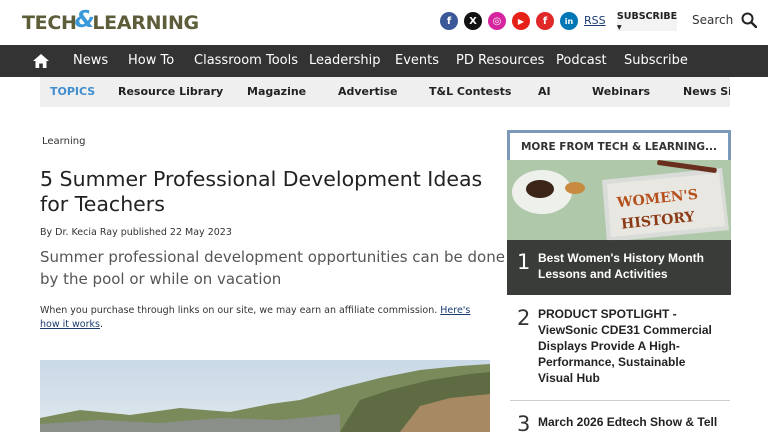  Describe the element at coordinates (265, 396) in the screenshot. I see `hero-image` at that location.